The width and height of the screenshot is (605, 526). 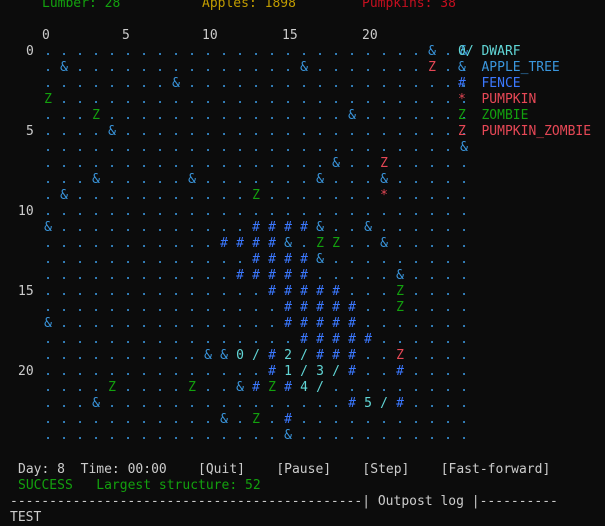 I want to click on legend-item: Z ZOMBIE, so click(x=493, y=116).